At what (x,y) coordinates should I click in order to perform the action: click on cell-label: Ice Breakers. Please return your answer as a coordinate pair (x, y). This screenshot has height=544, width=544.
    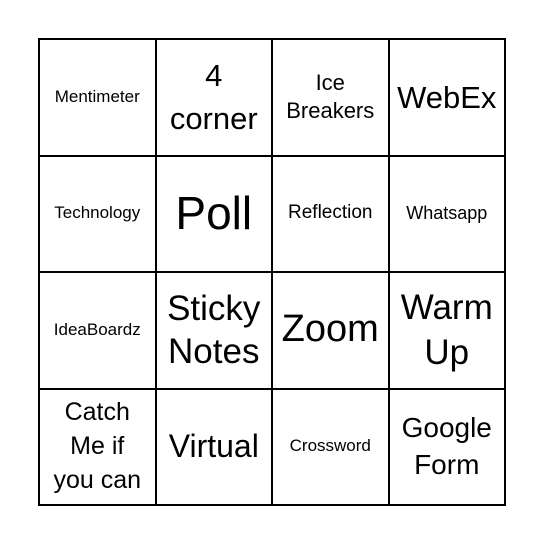
    Looking at the image, I should click on (330, 96).